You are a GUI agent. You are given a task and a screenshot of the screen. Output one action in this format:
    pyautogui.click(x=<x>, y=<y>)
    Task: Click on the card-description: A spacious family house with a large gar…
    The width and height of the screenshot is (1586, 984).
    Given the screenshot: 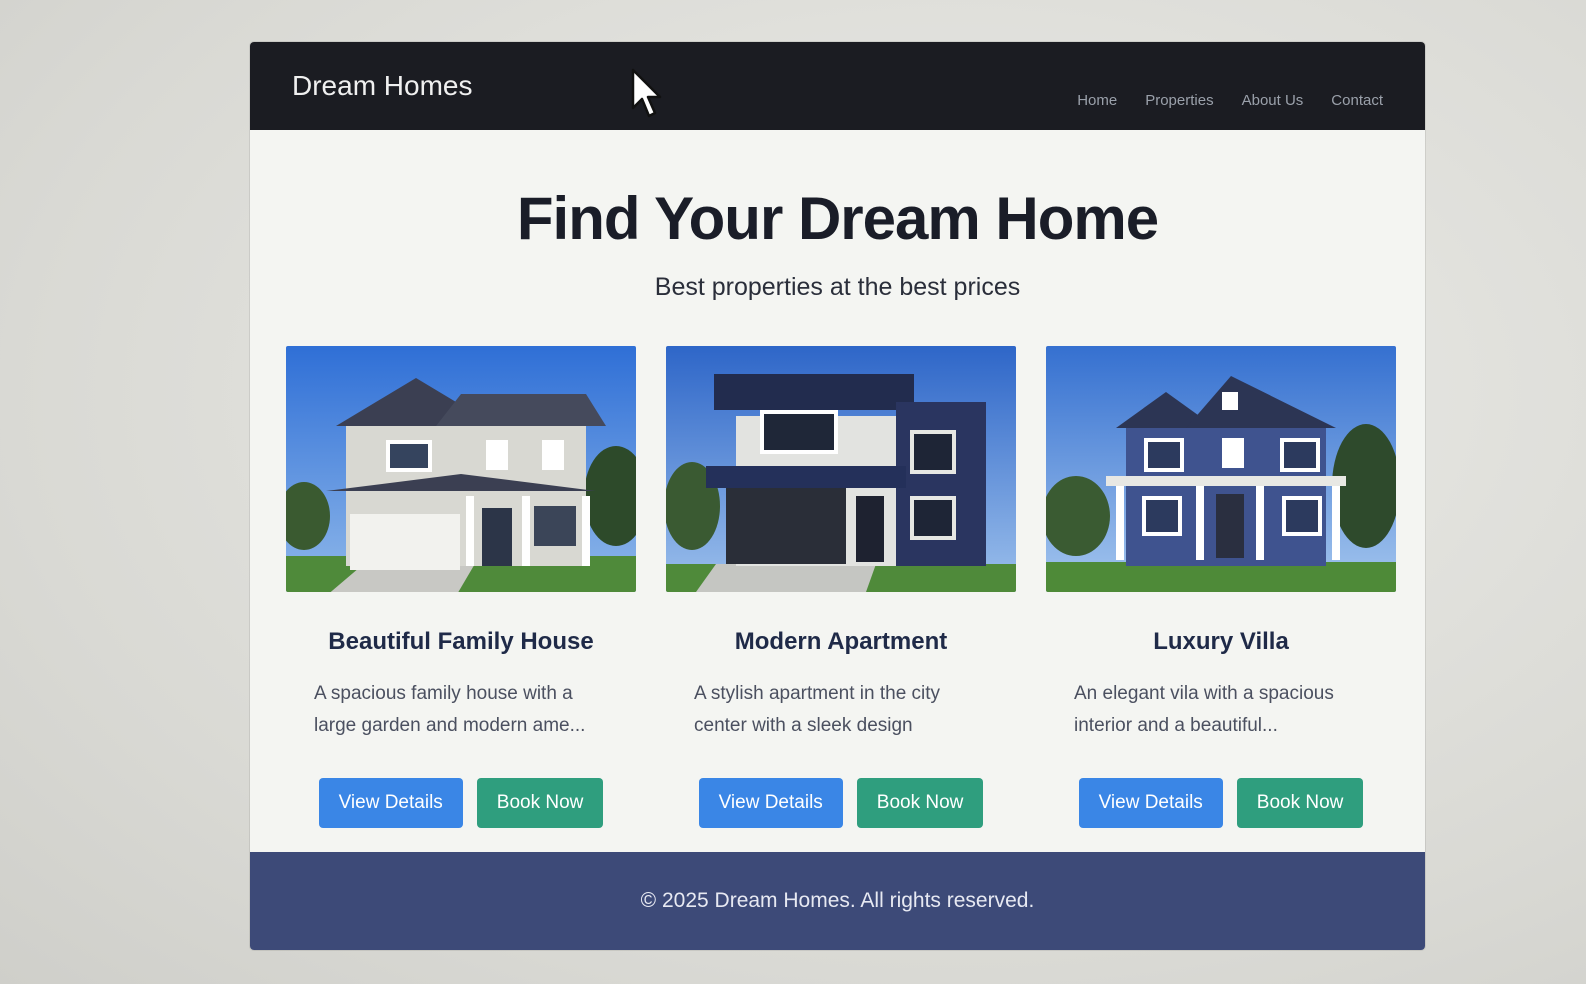 What is the action you would take?
    pyautogui.click(x=450, y=709)
    